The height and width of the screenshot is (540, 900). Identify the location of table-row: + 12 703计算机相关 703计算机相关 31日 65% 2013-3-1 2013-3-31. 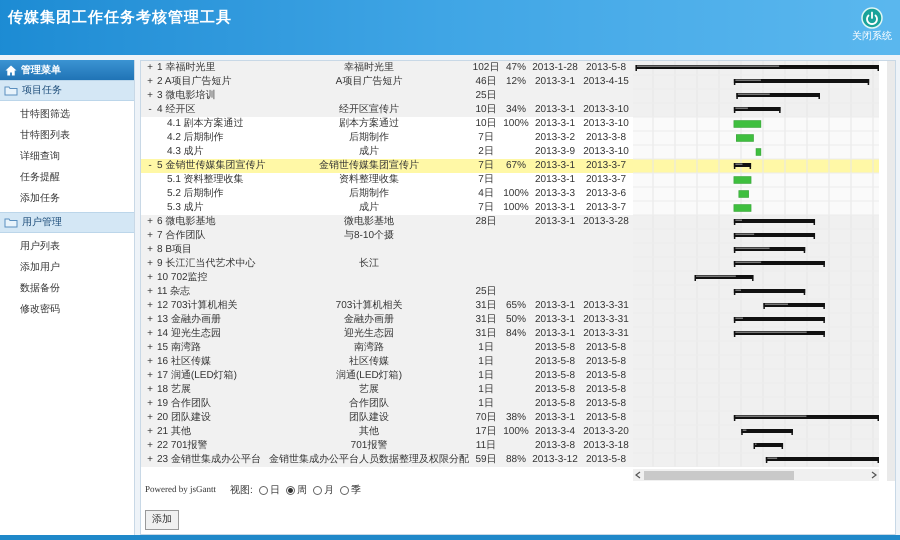
(387, 306).